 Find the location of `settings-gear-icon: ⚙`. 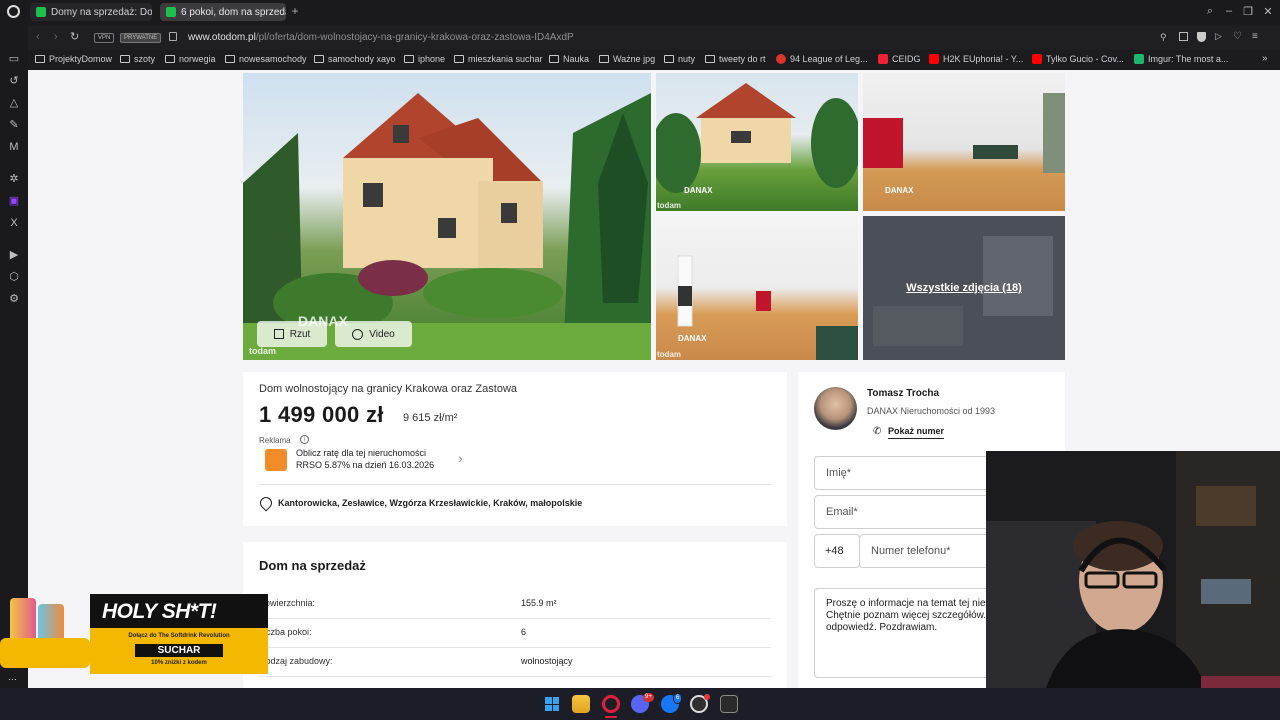

settings-gear-icon: ⚙ is located at coordinates (14, 299).